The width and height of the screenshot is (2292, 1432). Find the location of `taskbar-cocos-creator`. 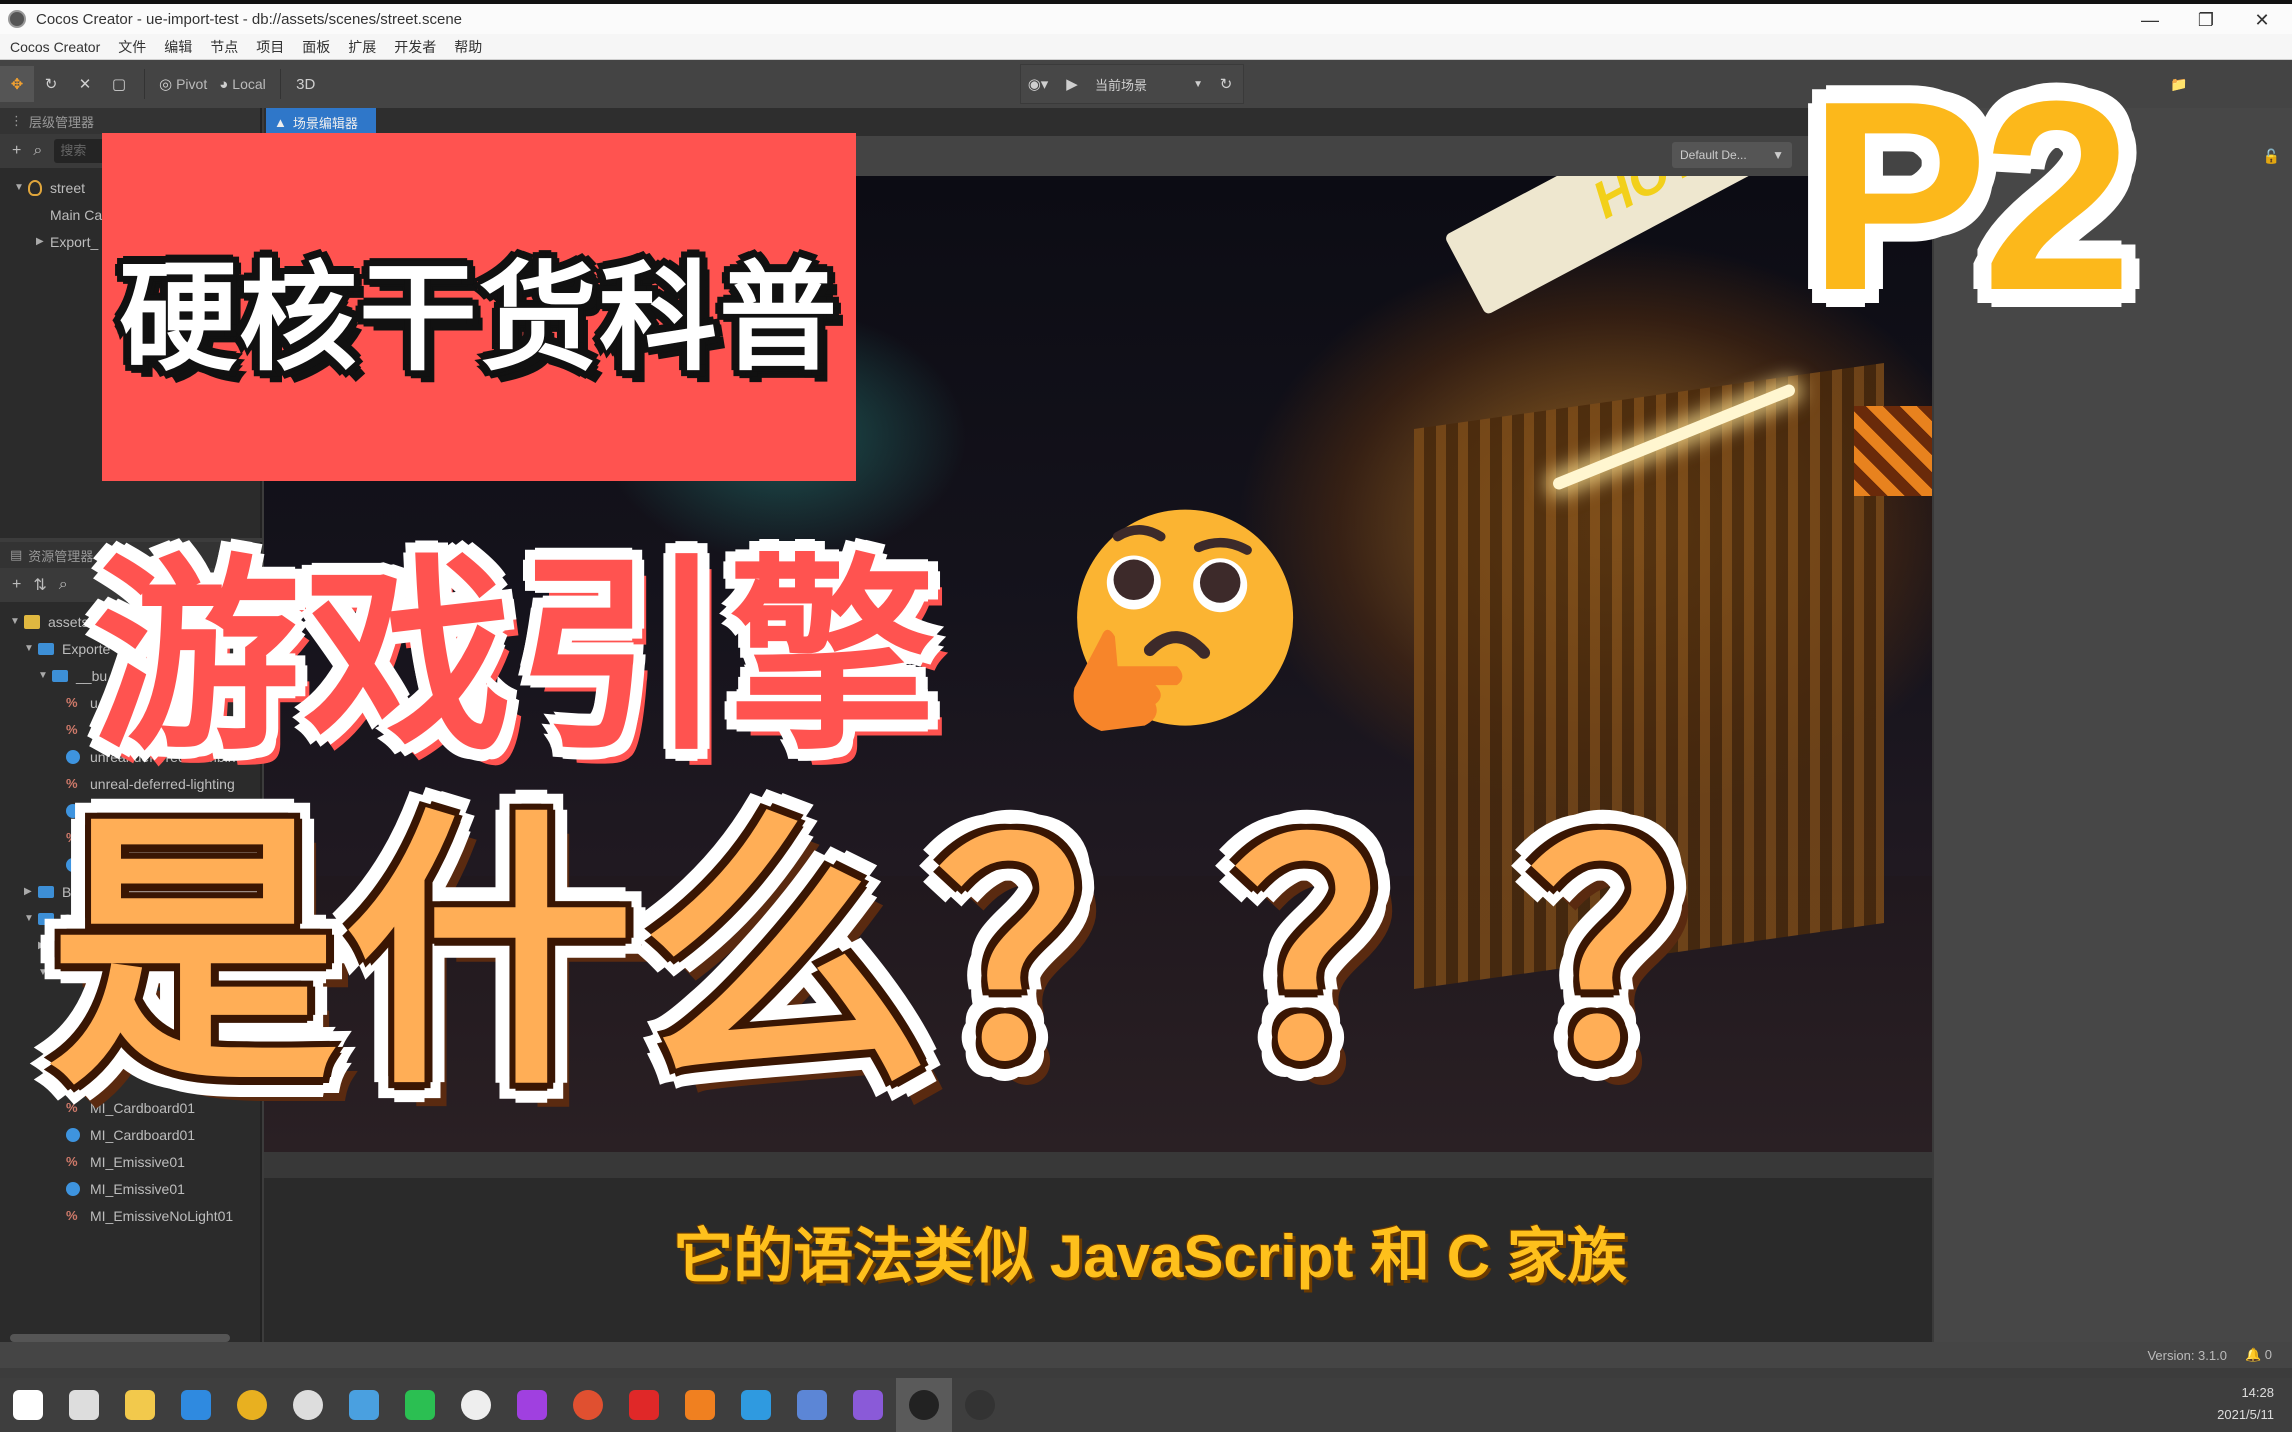

taskbar-cocos-creator is located at coordinates (924, 1405).